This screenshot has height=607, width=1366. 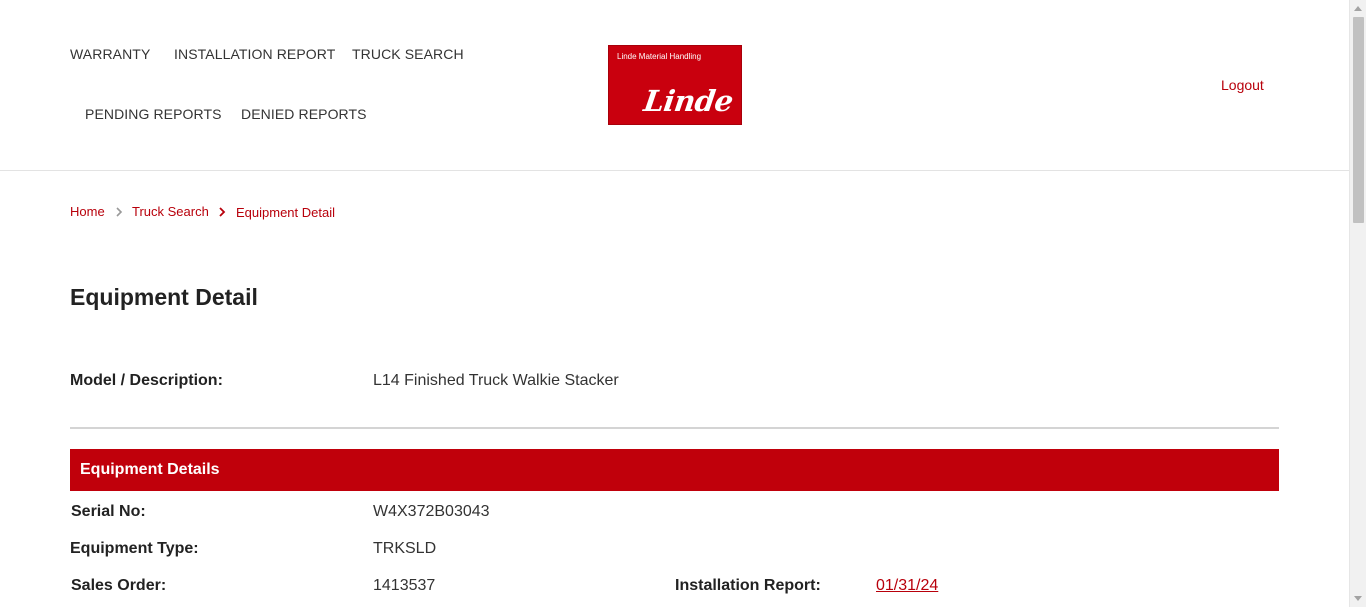 What do you see at coordinates (408, 54) in the screenshot?
I see `nav-truck-search: TRUCK SEARCH` at bounding box center [408, 54].